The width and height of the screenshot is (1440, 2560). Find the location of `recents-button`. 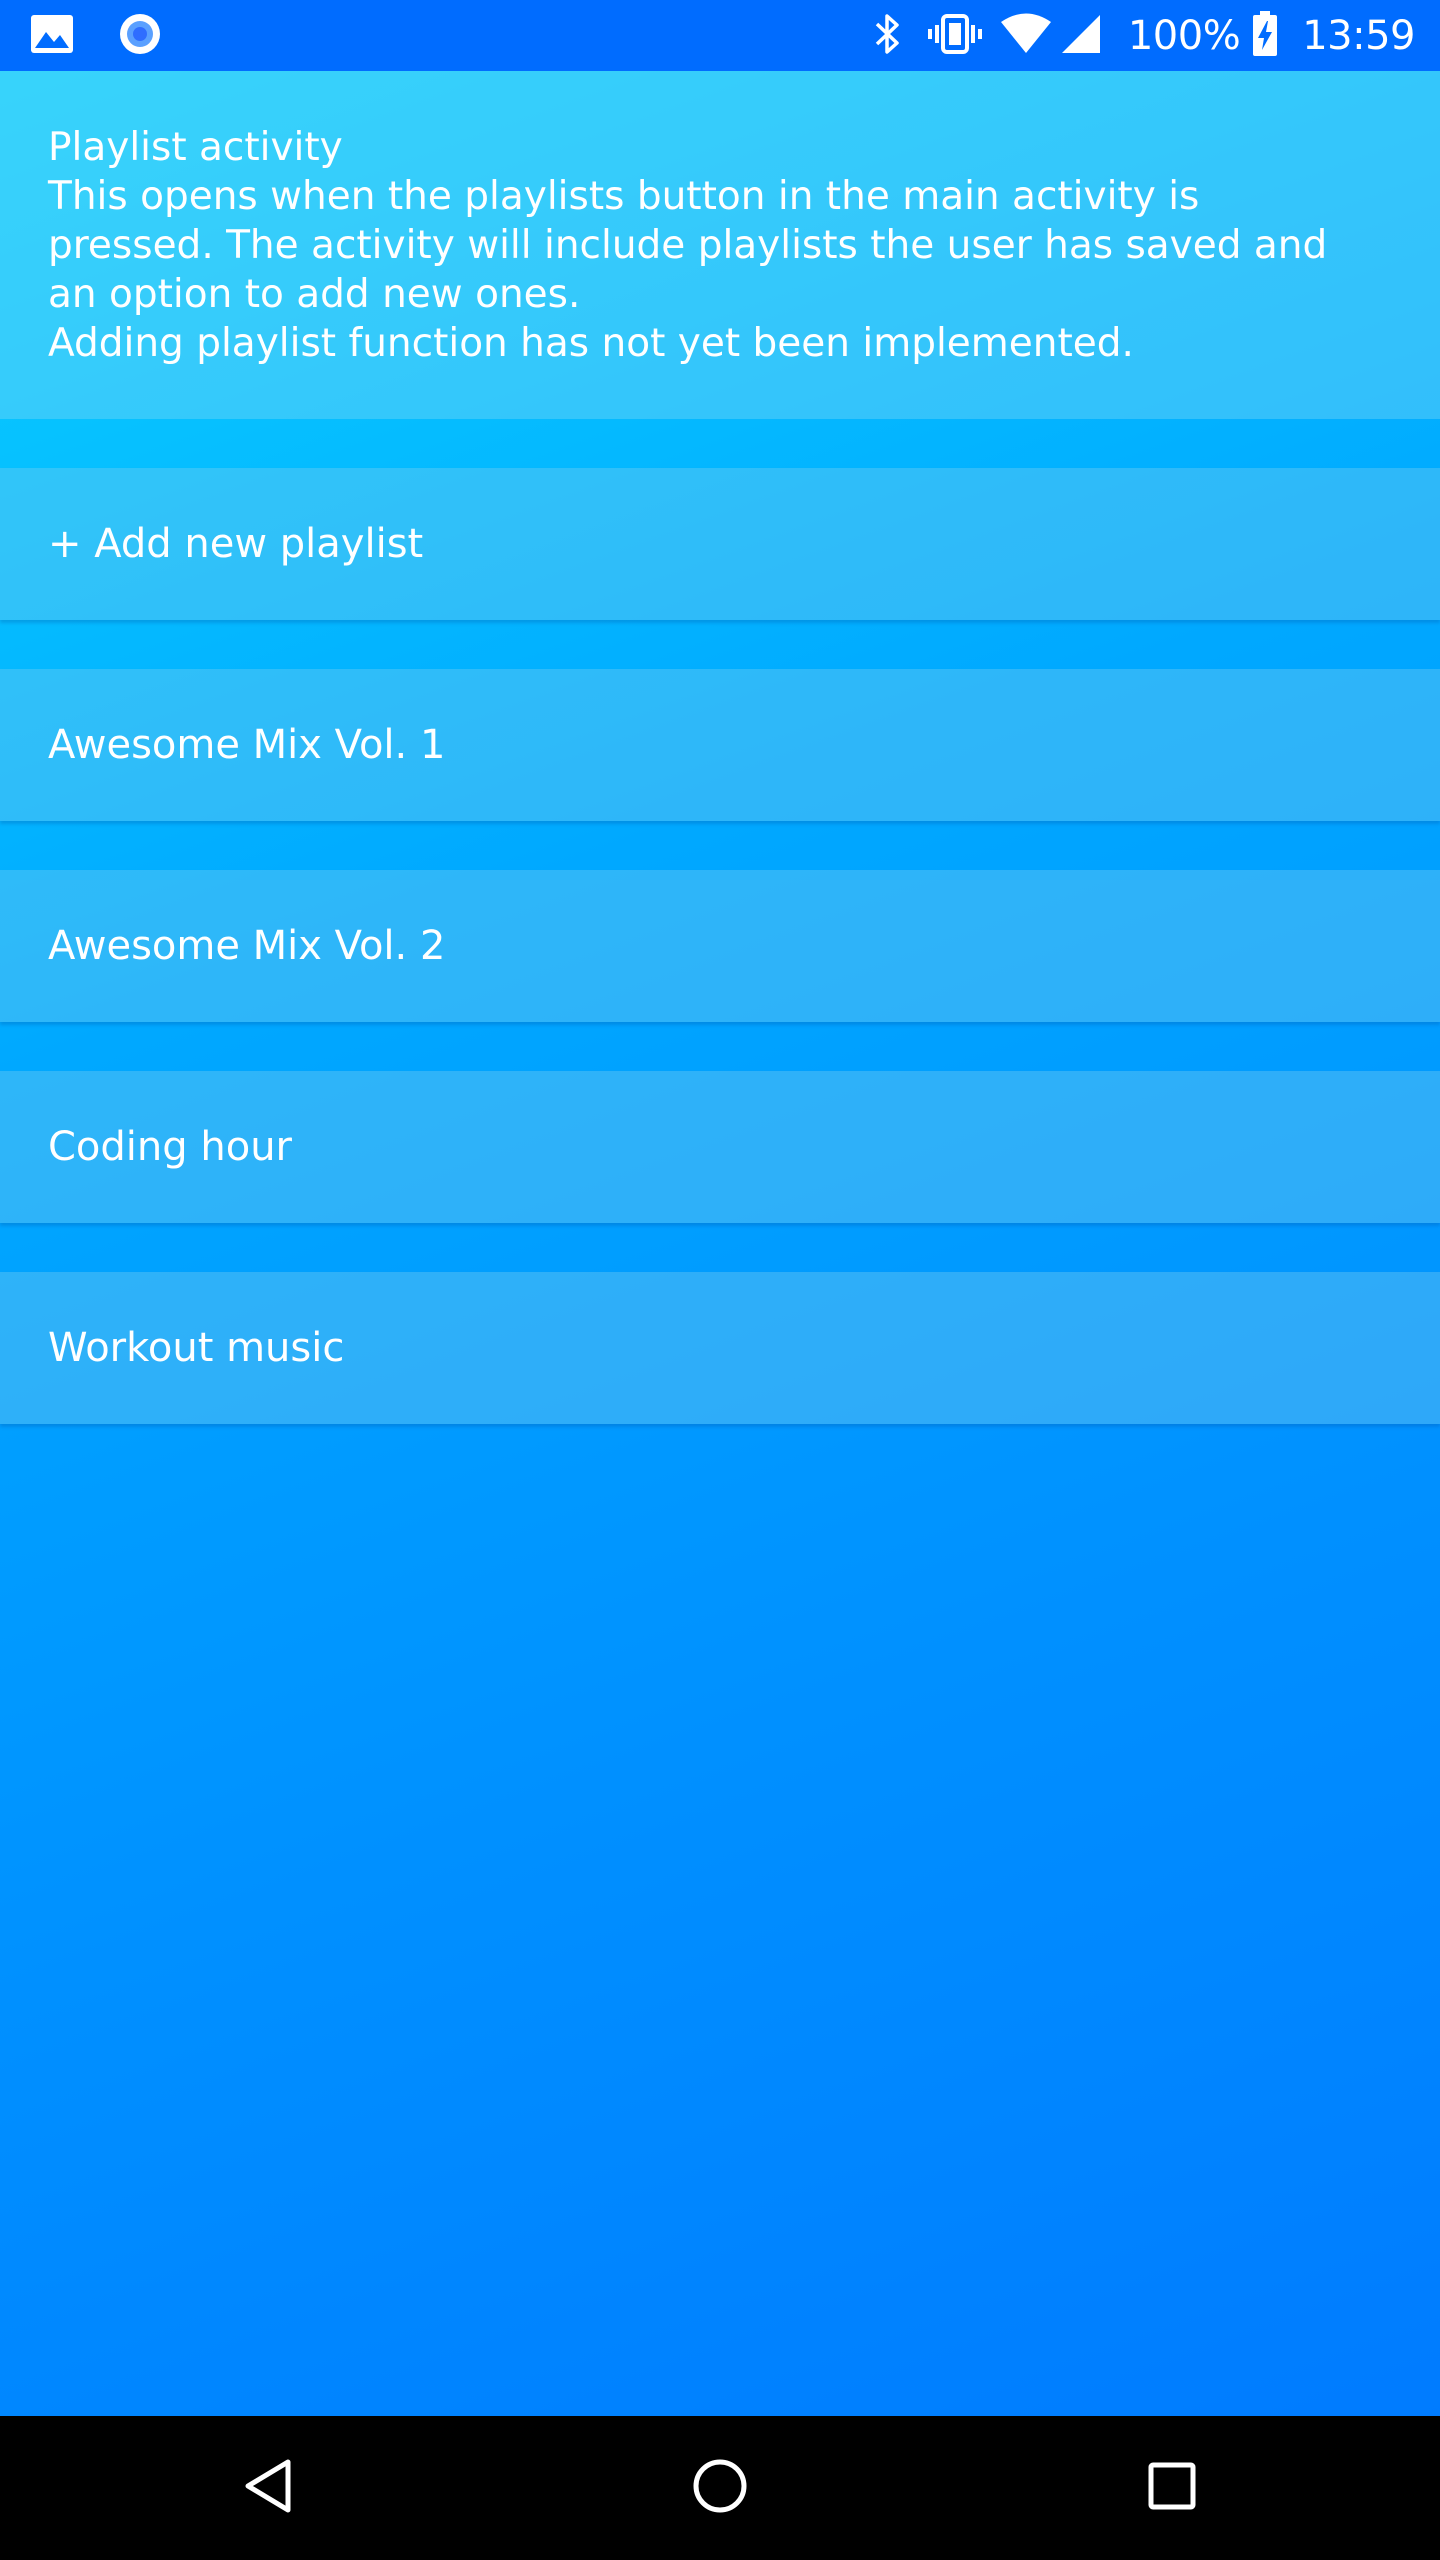

recents-button is located at coordinates (1172, 2488).